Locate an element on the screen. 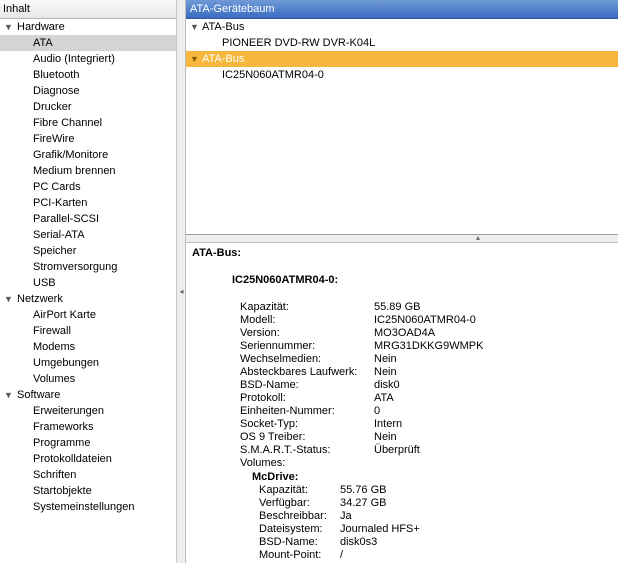  sidebar-item: Volumes is located at coordinates (88, 379).